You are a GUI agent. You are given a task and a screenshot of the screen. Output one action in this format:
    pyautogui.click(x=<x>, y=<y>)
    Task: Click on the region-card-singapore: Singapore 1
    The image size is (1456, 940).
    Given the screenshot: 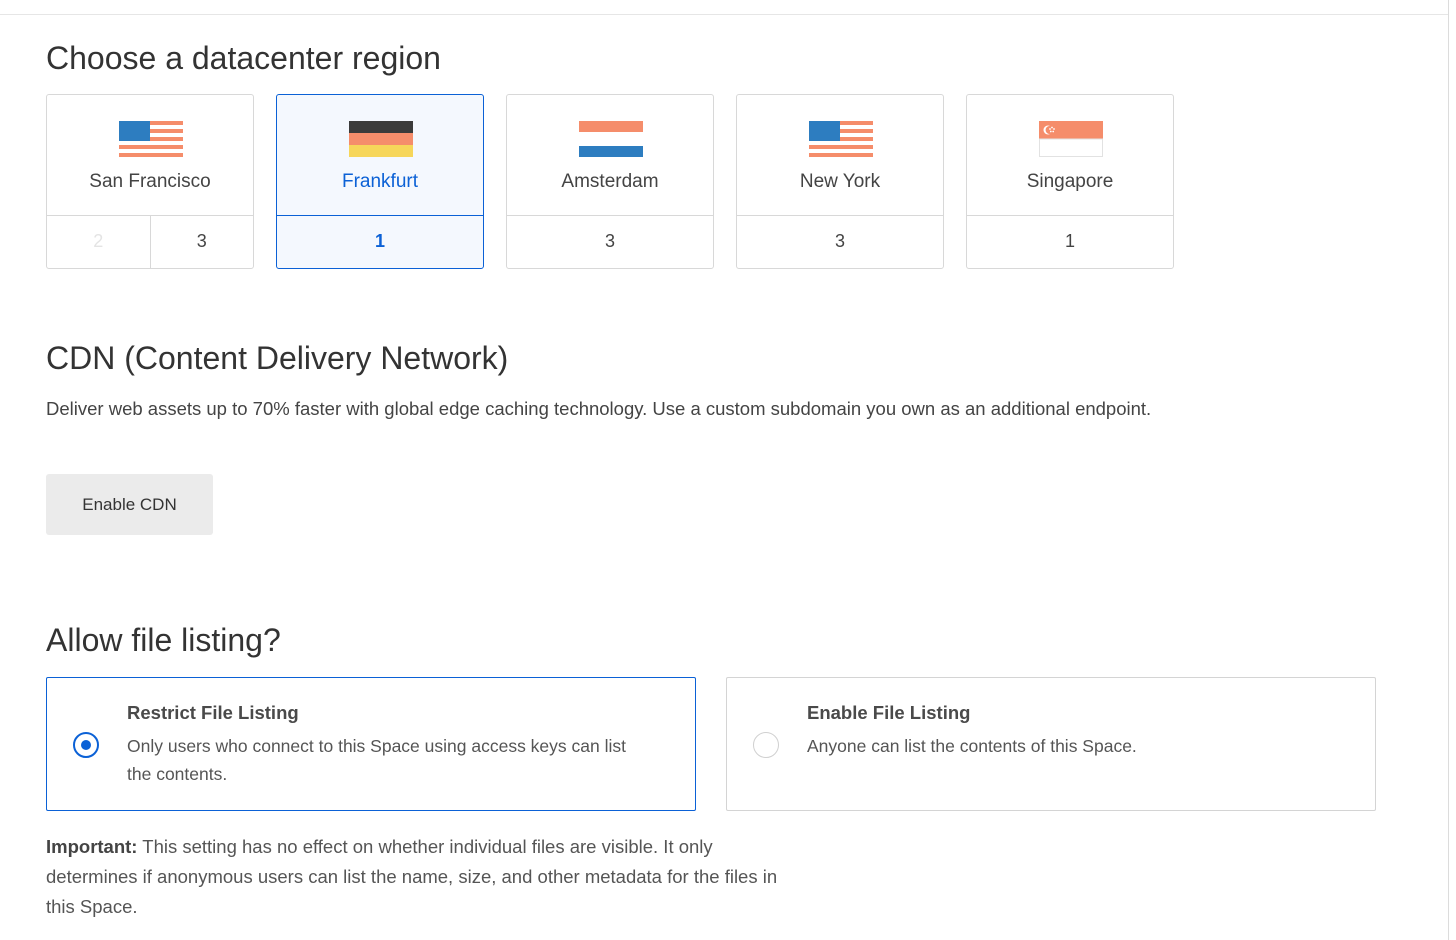 What is the action you would take?
    pyautogui.click(x=1070, y=181)
    